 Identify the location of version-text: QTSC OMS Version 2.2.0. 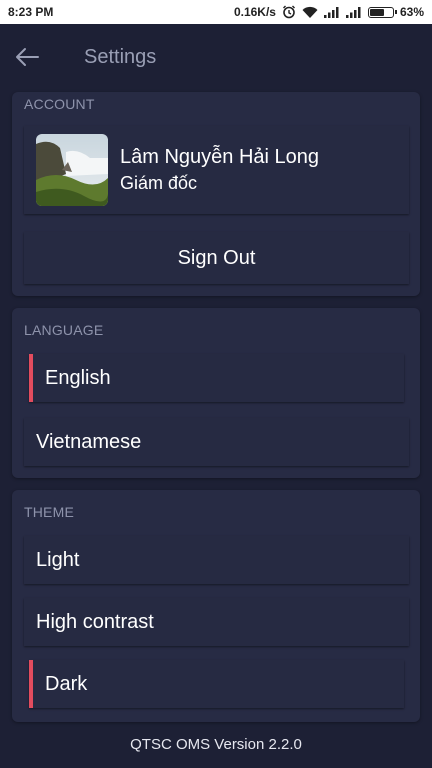
(216, 744).